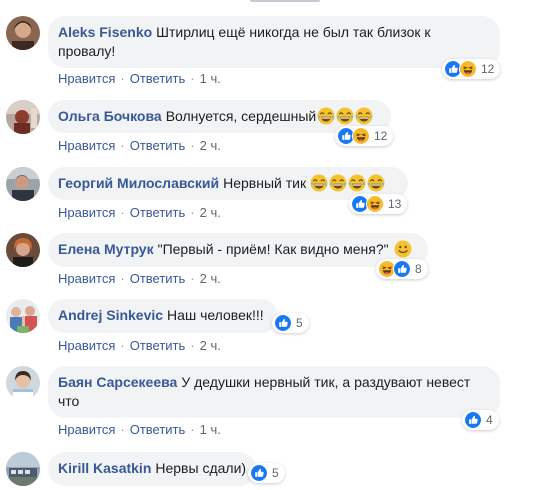  What do you see at coordinates (110, 116) in the screenshot?
I see `comment-author: Ольга Бочкова` at bounding box center [110, 116].